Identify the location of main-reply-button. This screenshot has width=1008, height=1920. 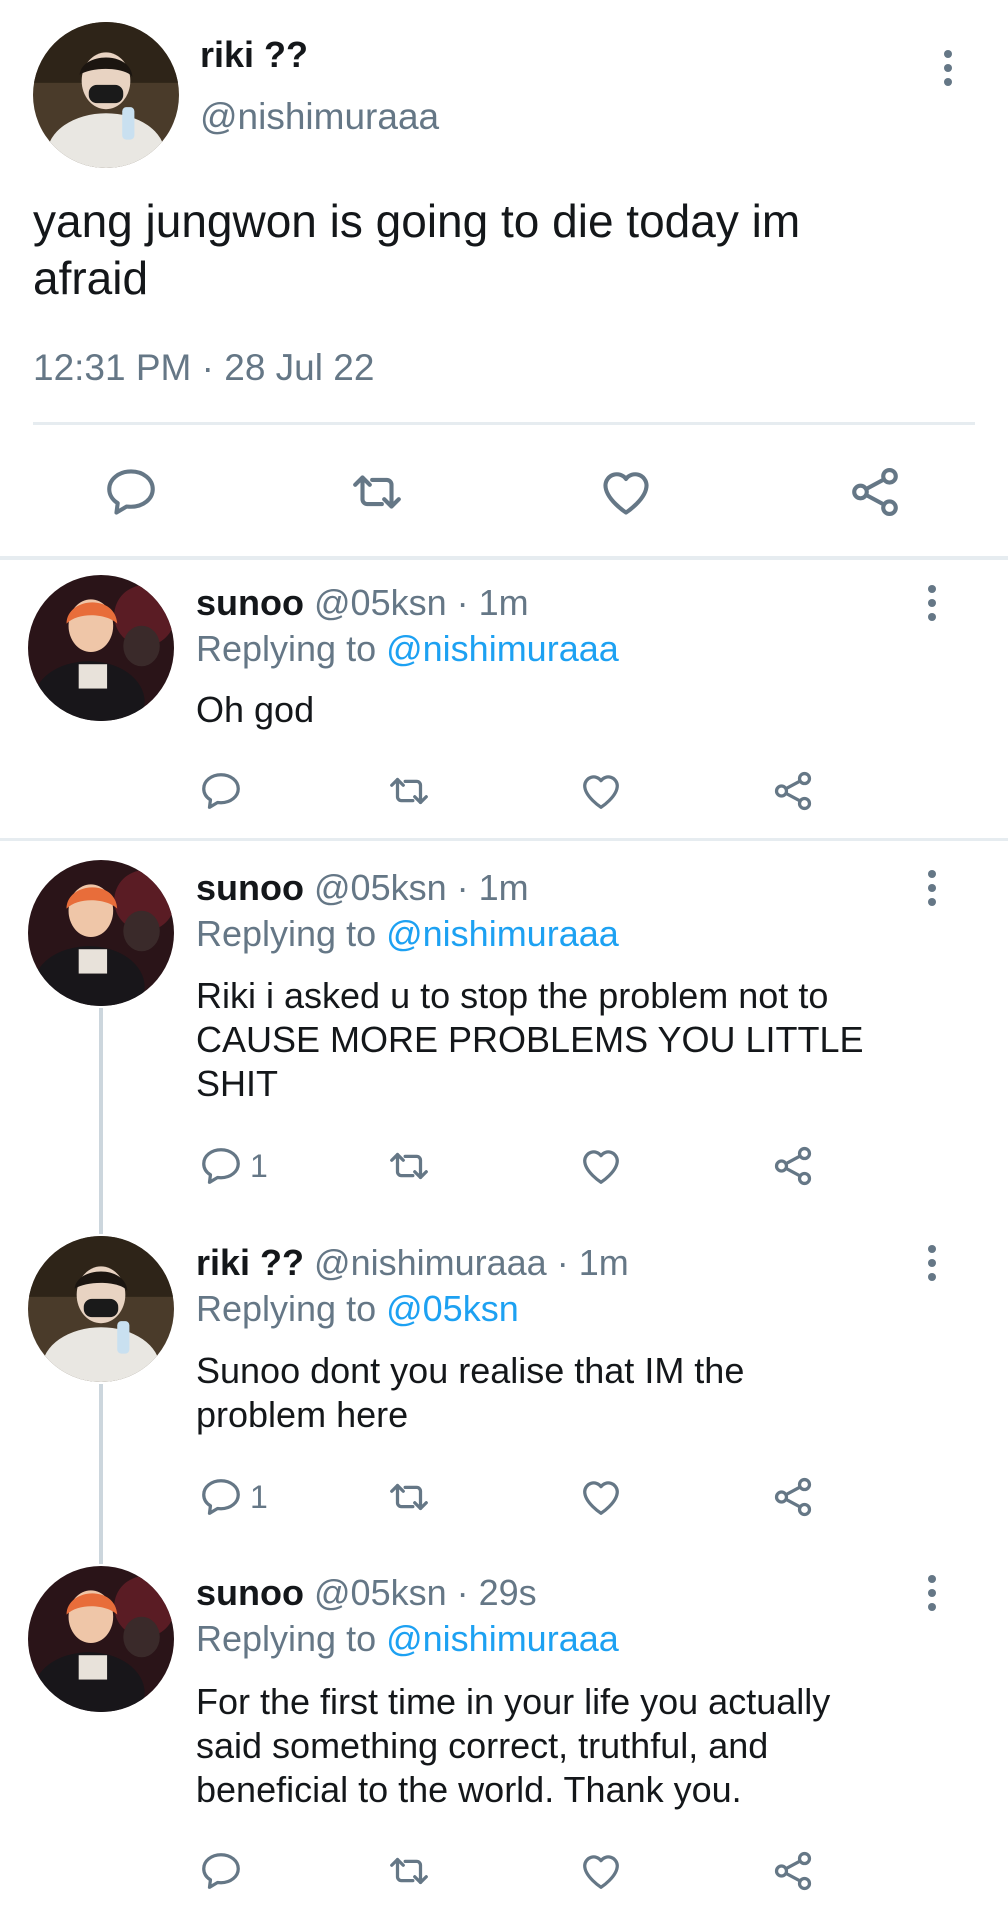
(131, 492).